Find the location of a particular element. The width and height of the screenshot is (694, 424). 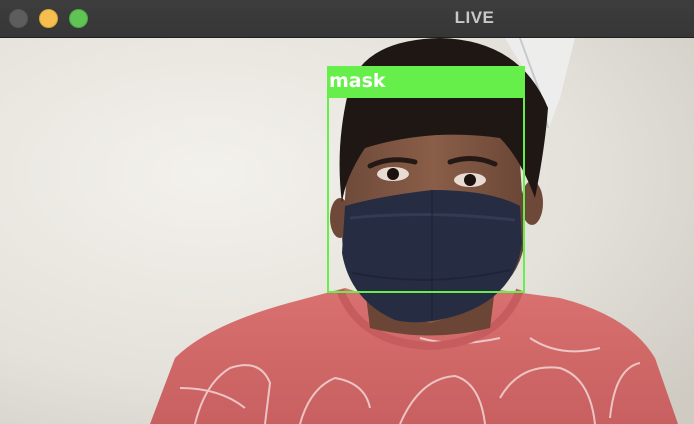

window-title: LIVE is located at coordinates (474, 17).